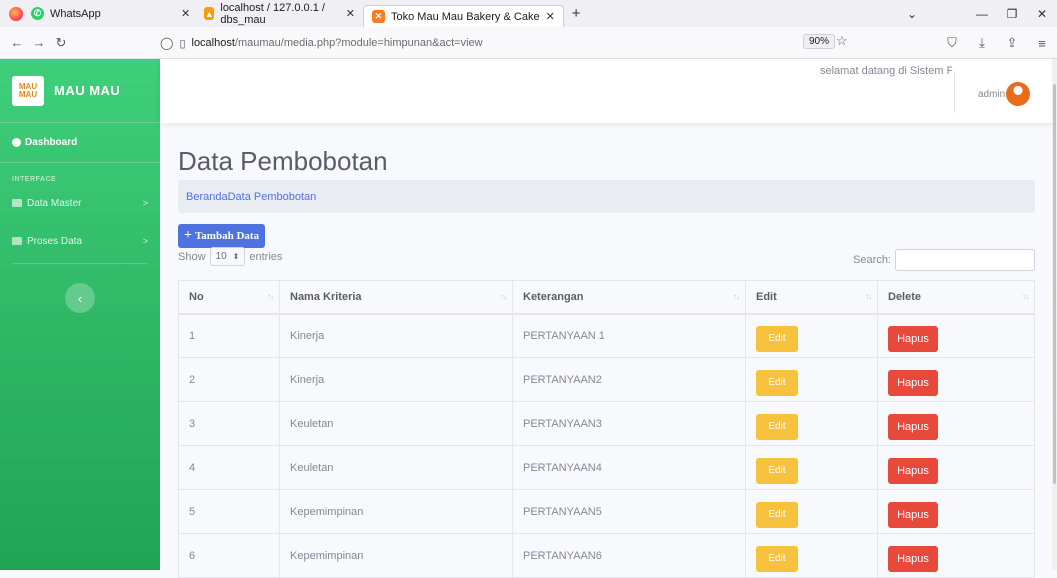 The height and width of the screenshot is (578, 1057). Describe the element at coordinates (1018, 94) in the screenshot. I see `avatar` at that location.